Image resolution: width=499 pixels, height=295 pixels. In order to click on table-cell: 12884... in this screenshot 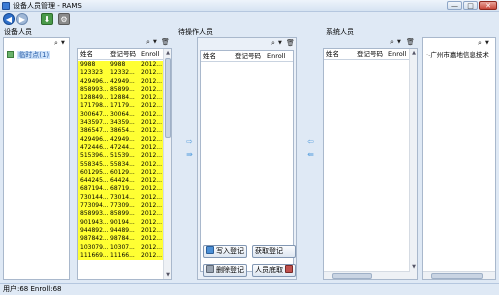, I will do `click(122, 98)`.